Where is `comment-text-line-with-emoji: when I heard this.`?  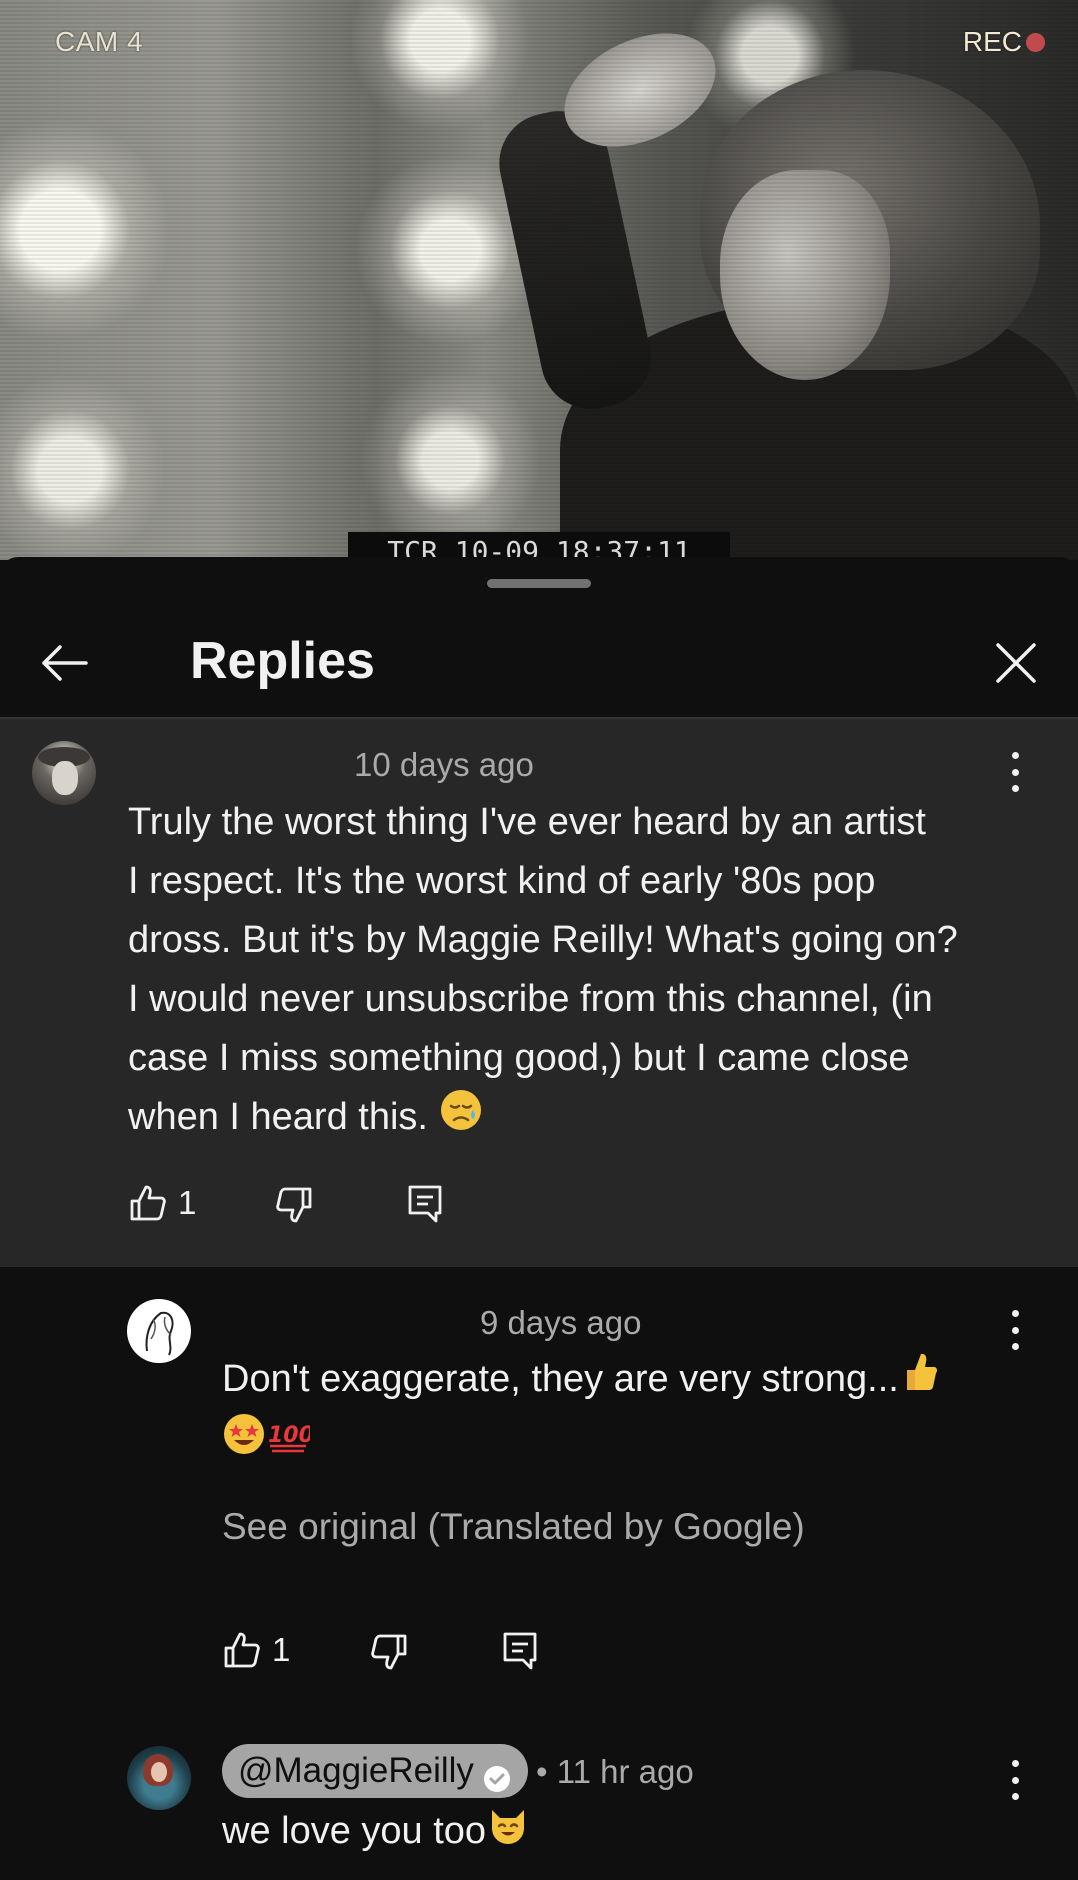
comment-text-line-with-emoji: when I heard this. is located at coordinates (578, 1119).